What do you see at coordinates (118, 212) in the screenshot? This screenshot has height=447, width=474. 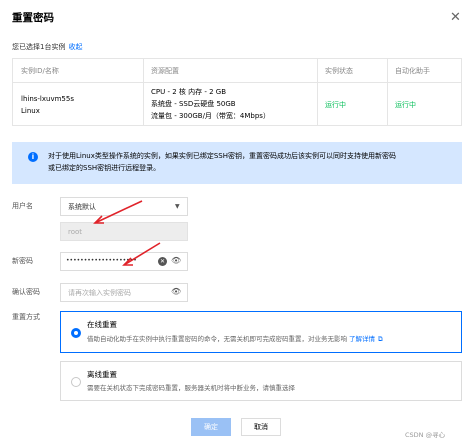 I see `annotation-arrow-username` at bounding box center [118, 212].